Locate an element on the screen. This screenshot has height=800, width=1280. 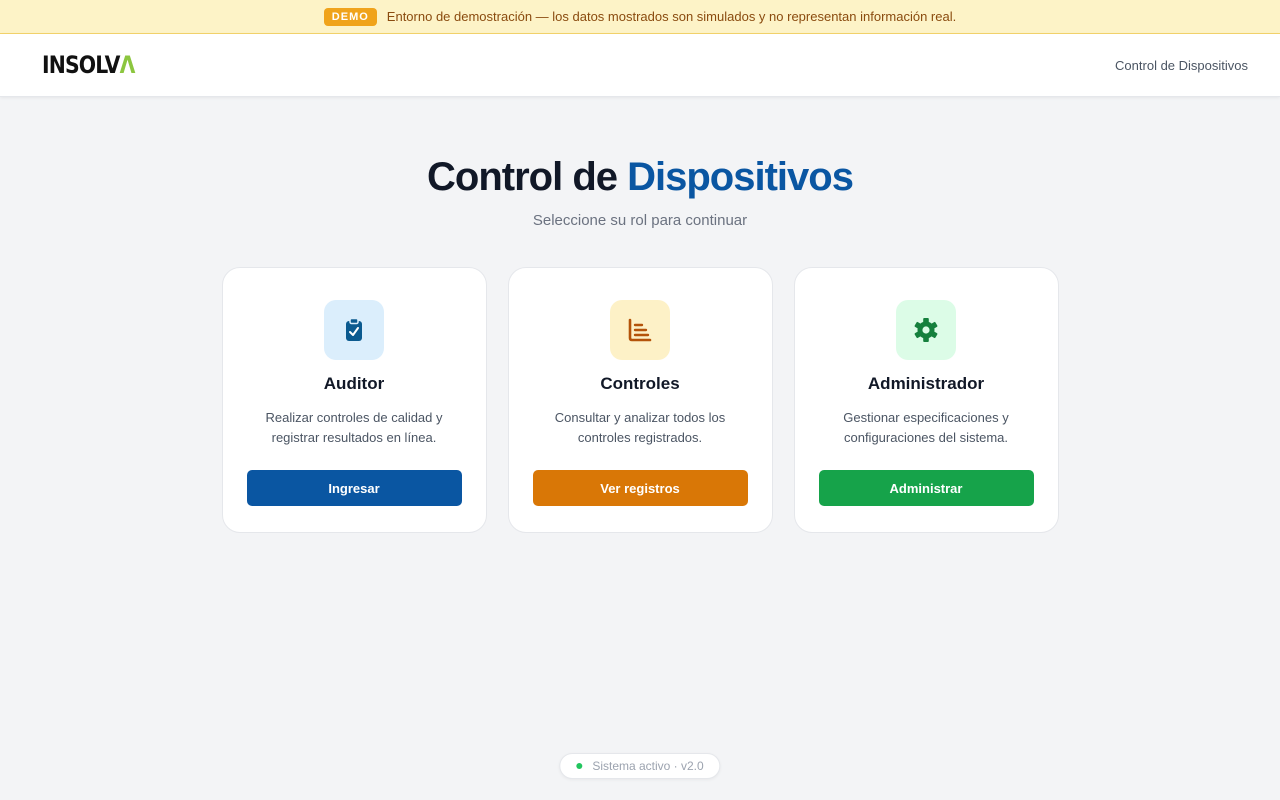
chart-icon is located at coordinates (640, 330).